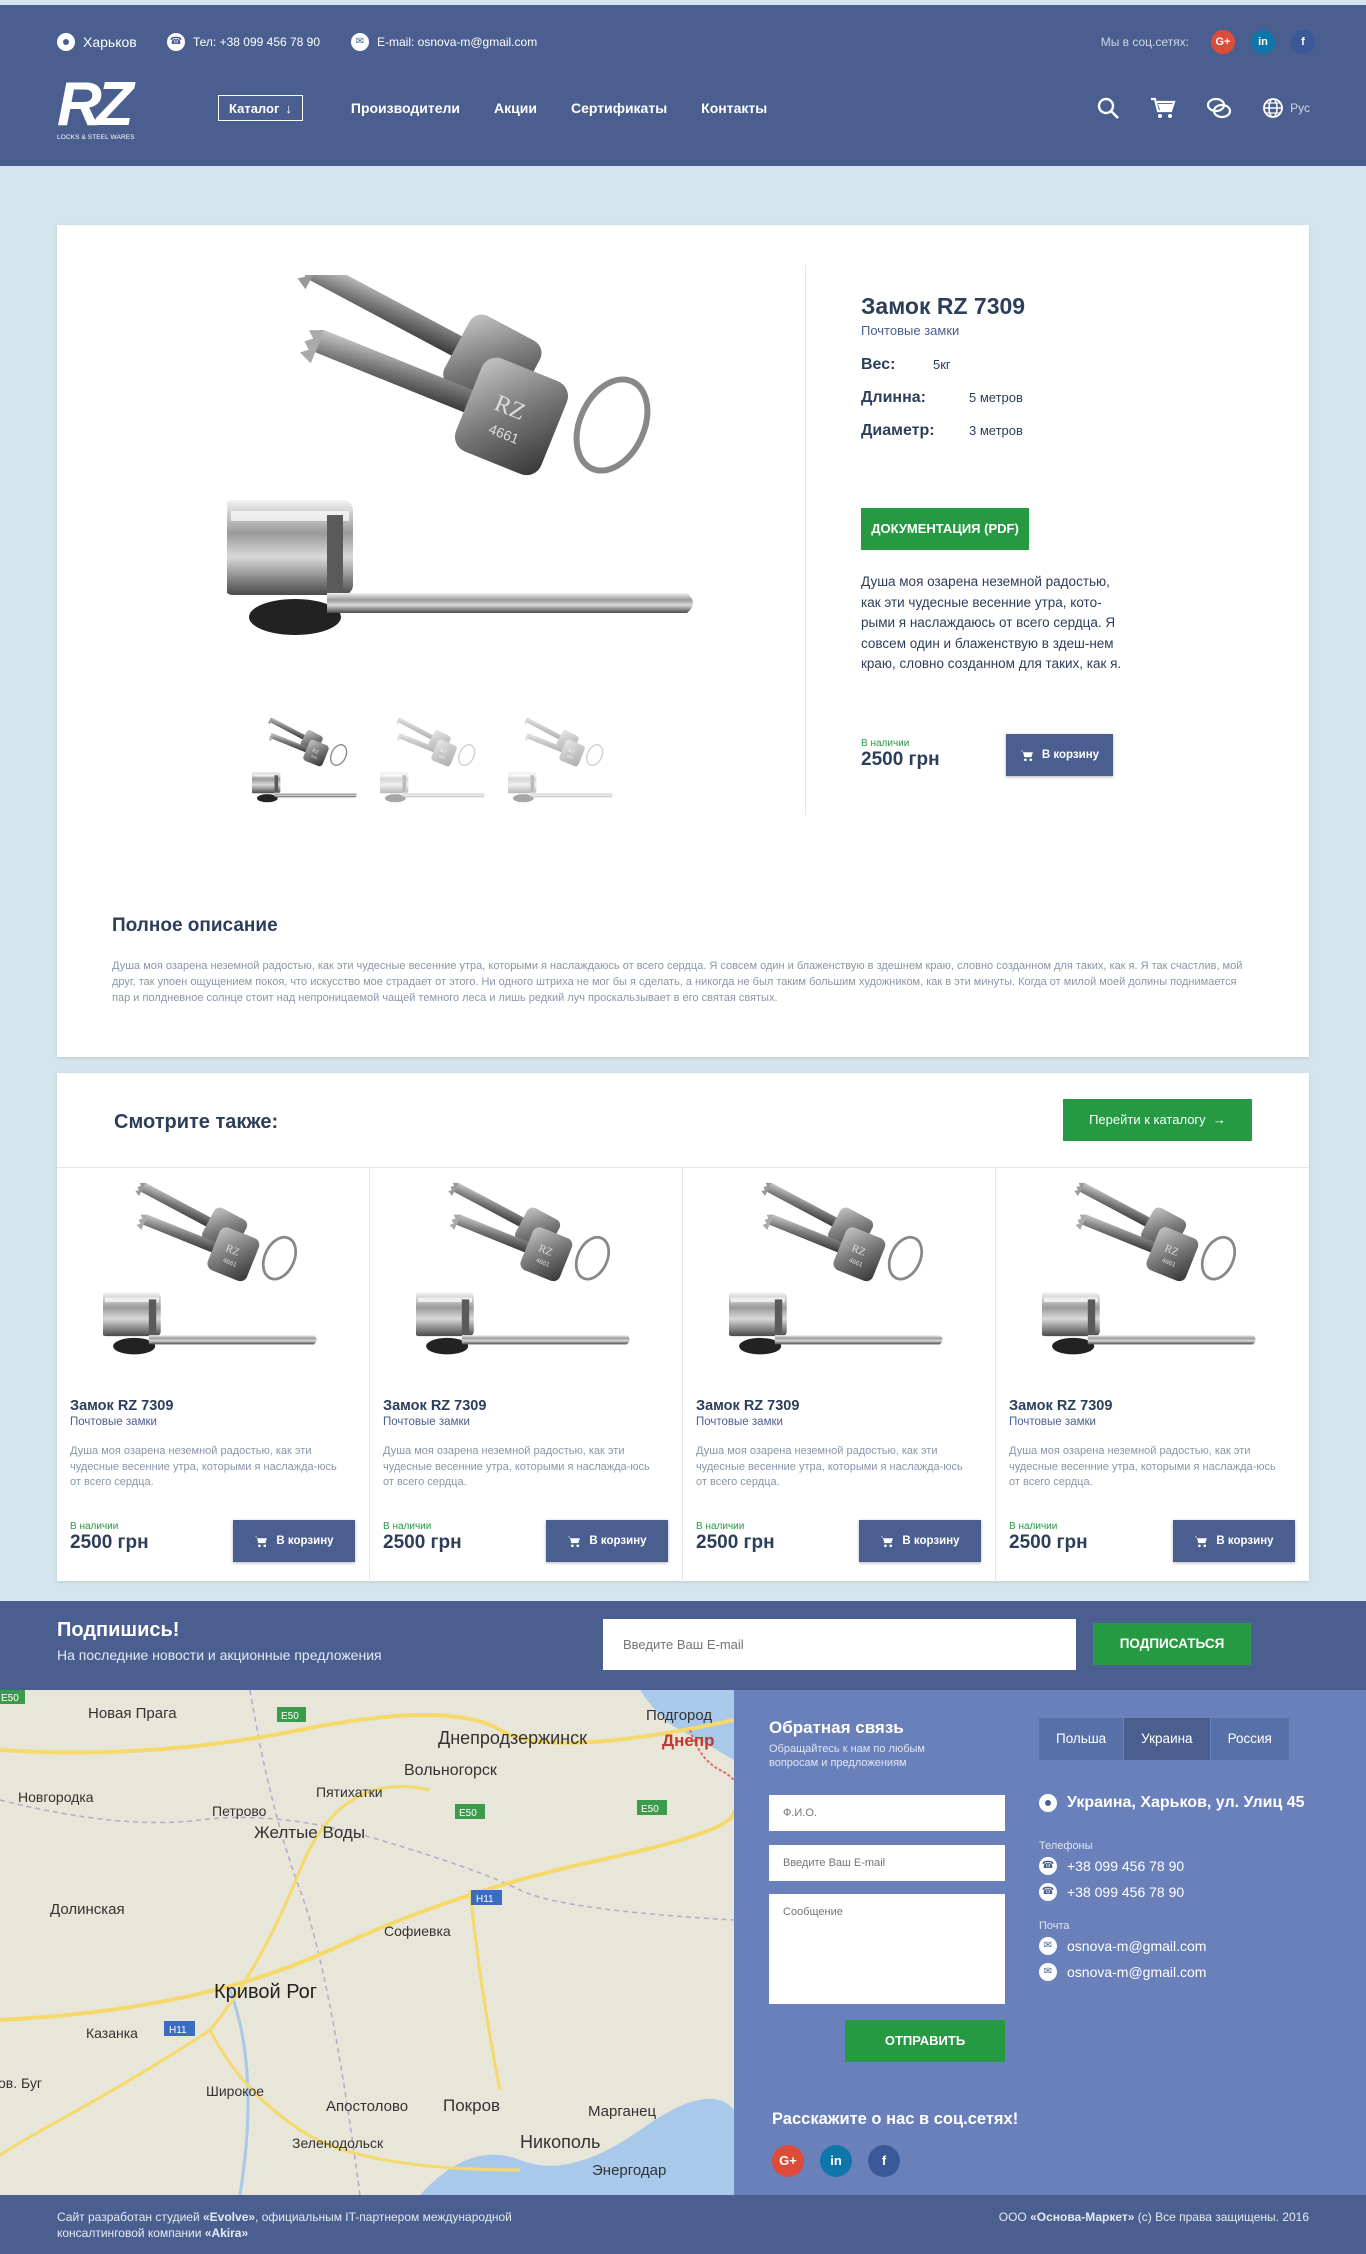 The image size is (1366, 2254). Describe the element at coordinates (1048, 1892) in the screenshot. I see `phone-icon: ☎` at that location.